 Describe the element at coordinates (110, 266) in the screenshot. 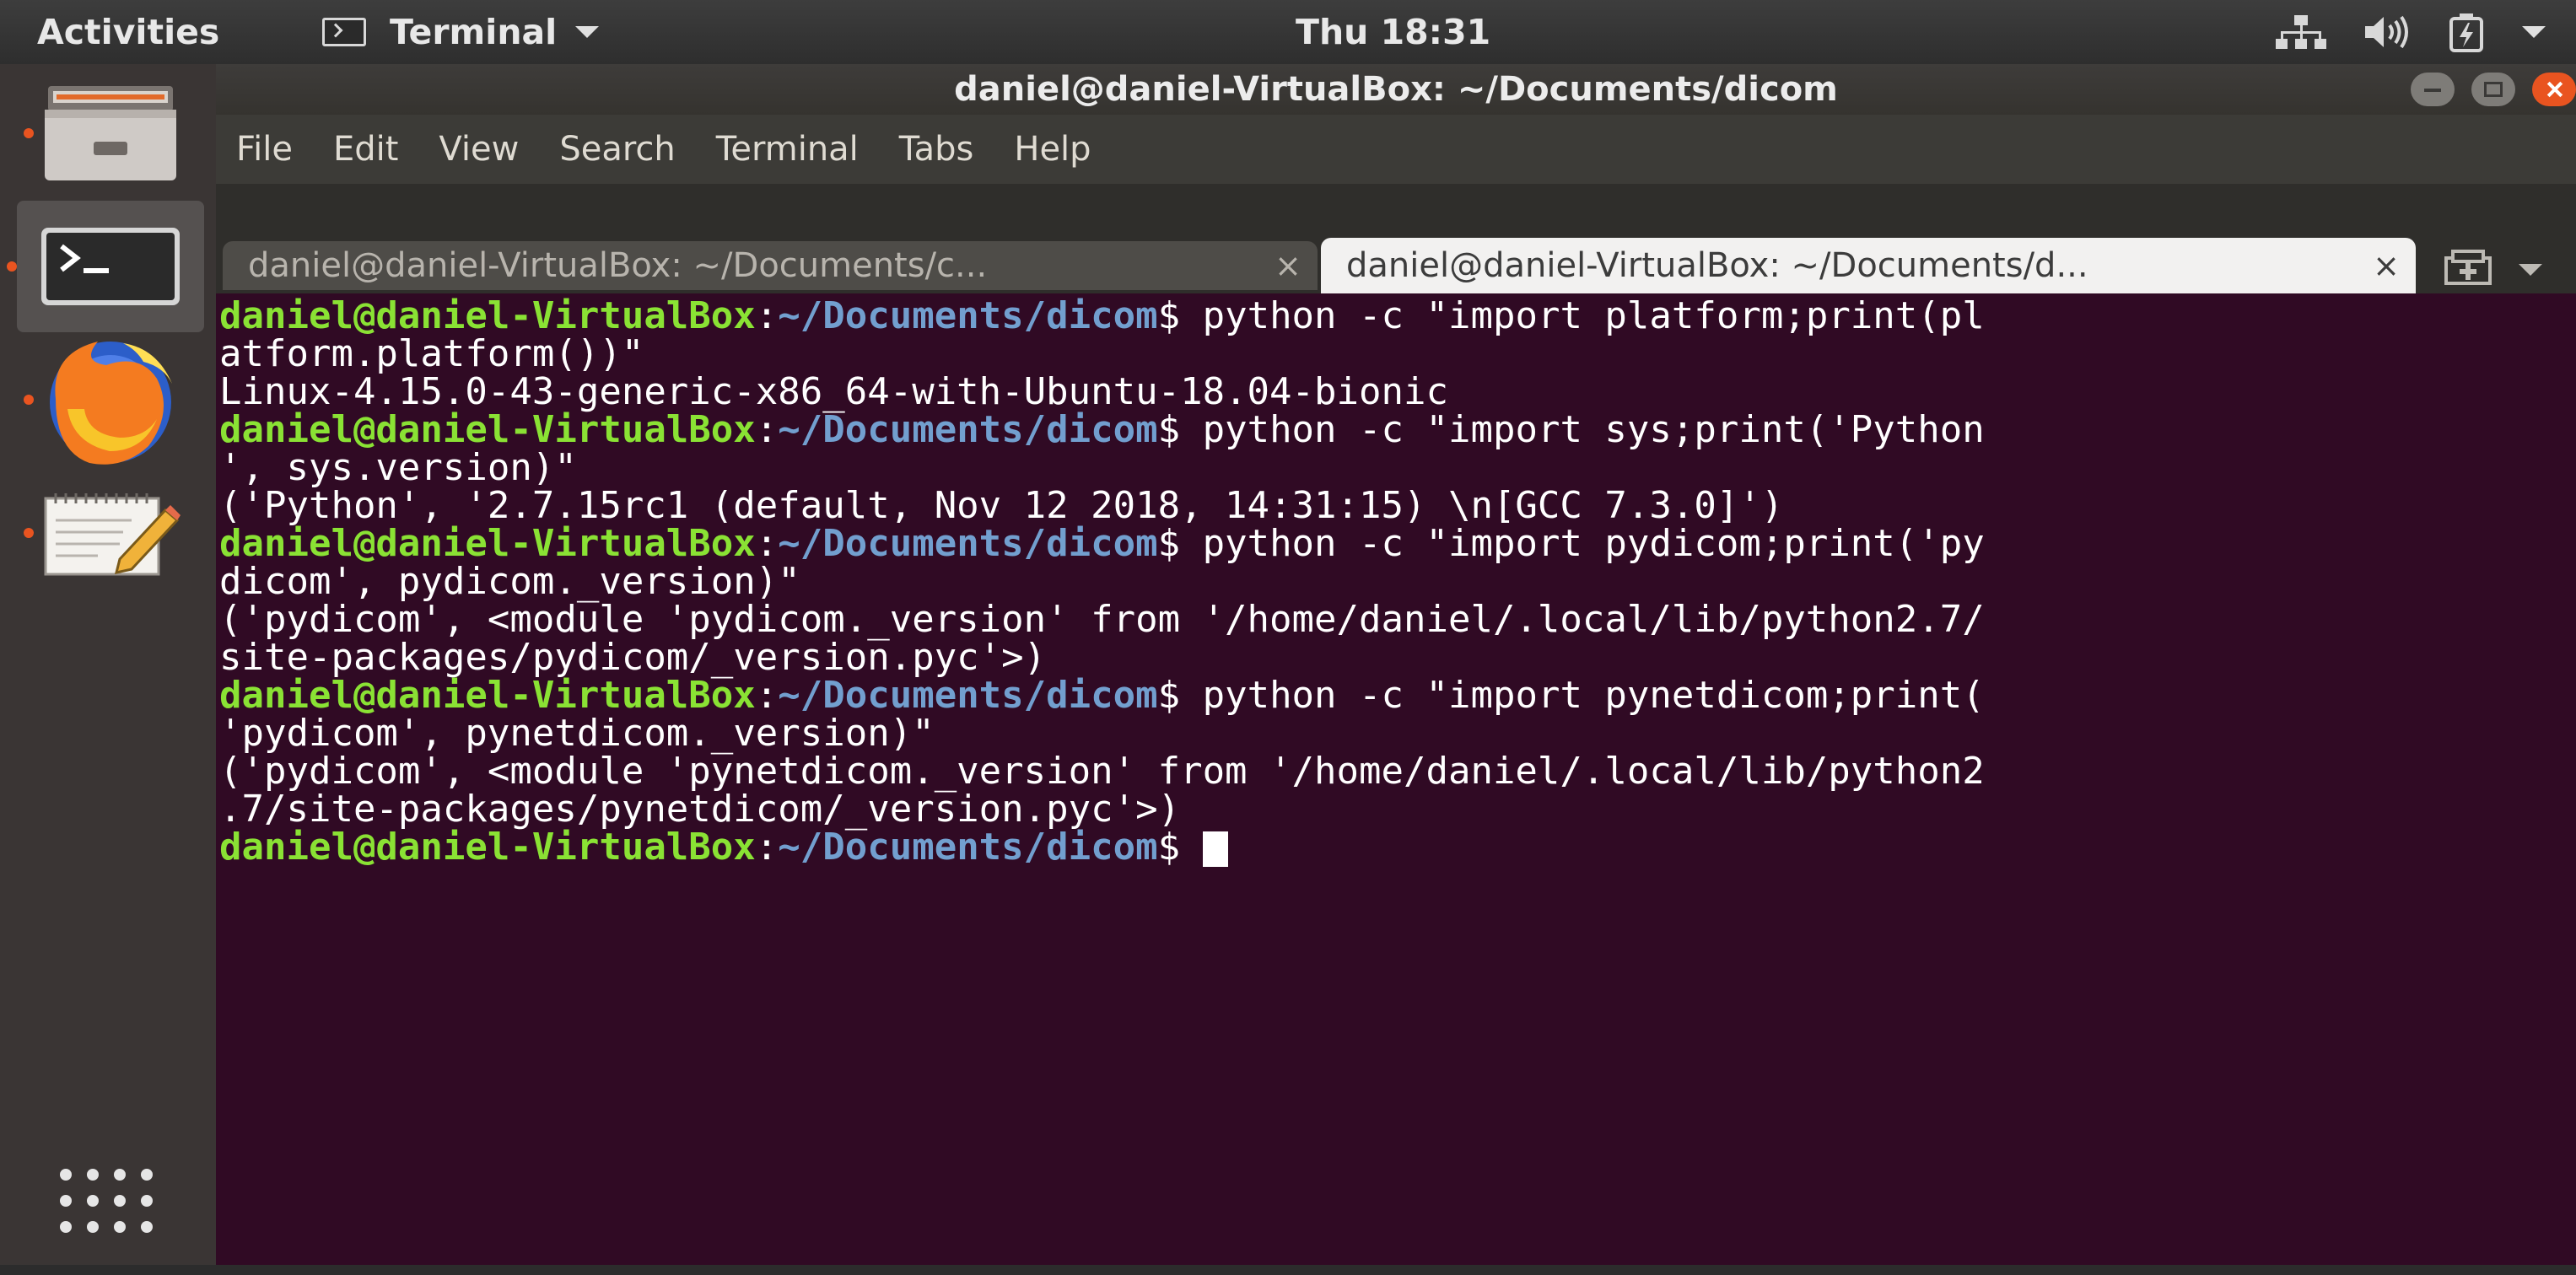

I see `terminal-icon` at that location.